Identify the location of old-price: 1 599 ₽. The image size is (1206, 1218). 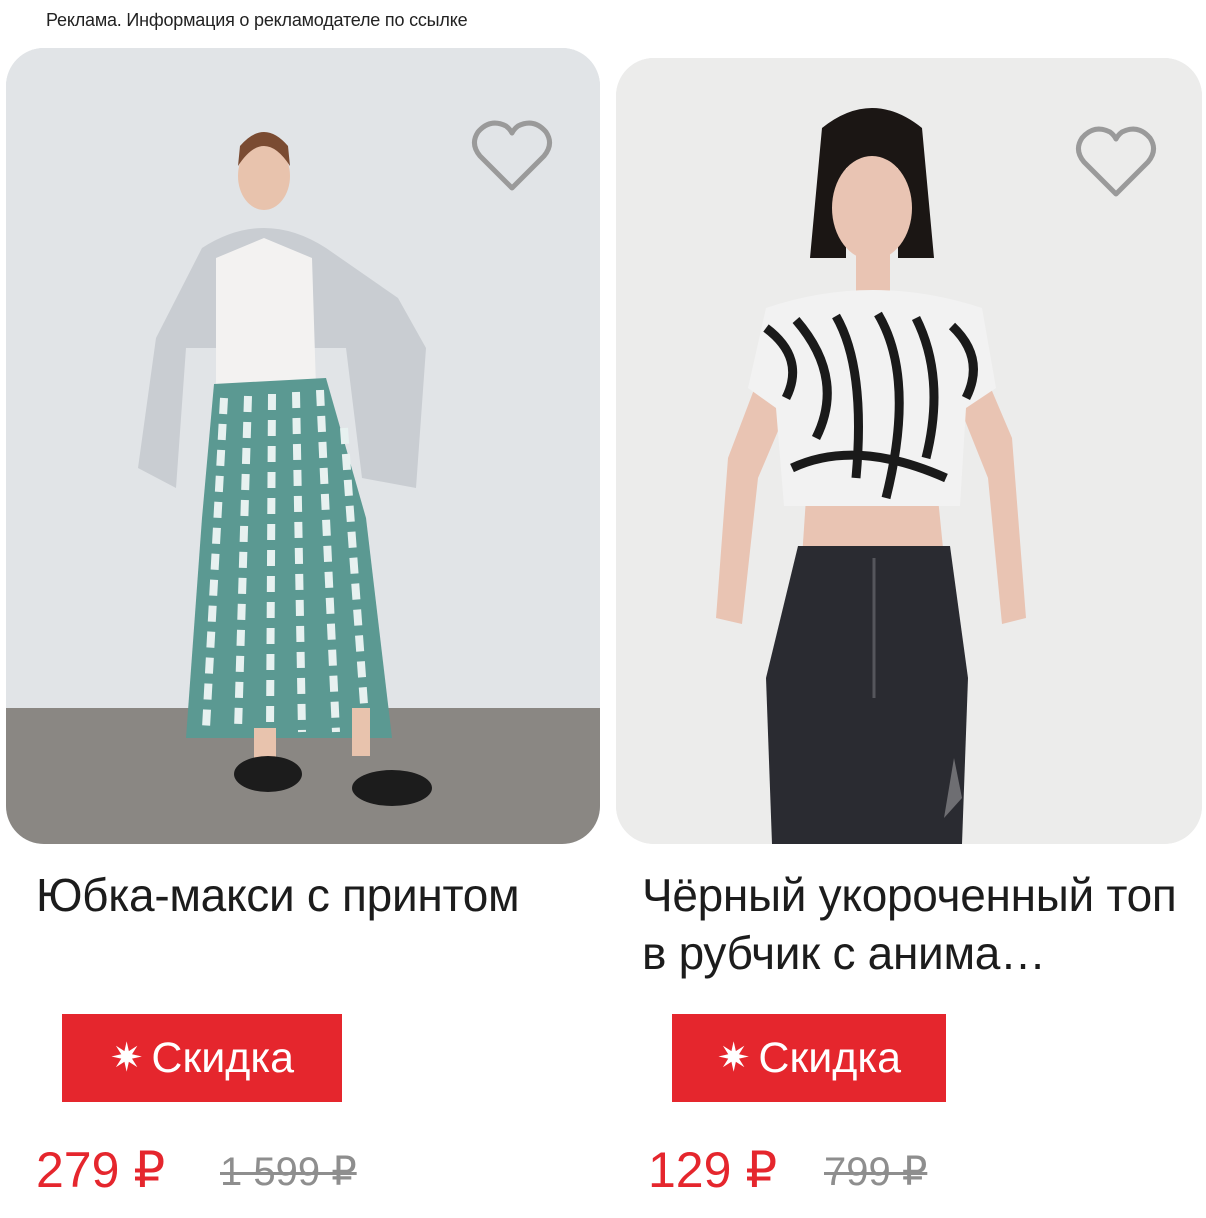
(288, 1172).